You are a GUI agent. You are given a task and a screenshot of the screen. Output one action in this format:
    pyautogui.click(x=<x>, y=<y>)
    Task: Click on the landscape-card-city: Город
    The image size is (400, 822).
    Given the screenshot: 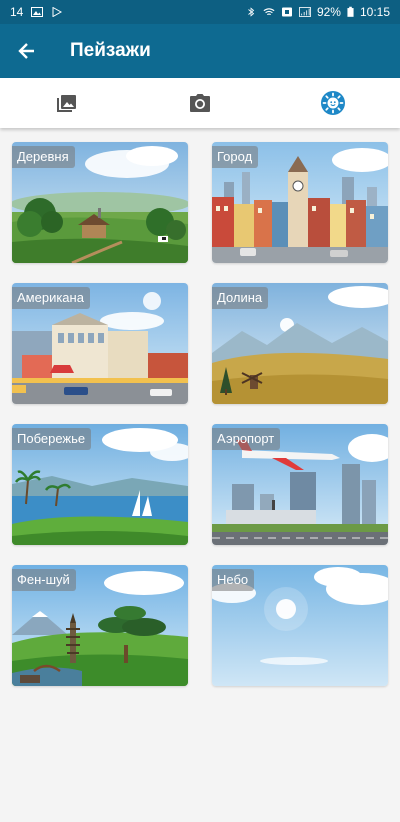 What is the action you would take?
    pyautogui.click(x=300, y=202)
    